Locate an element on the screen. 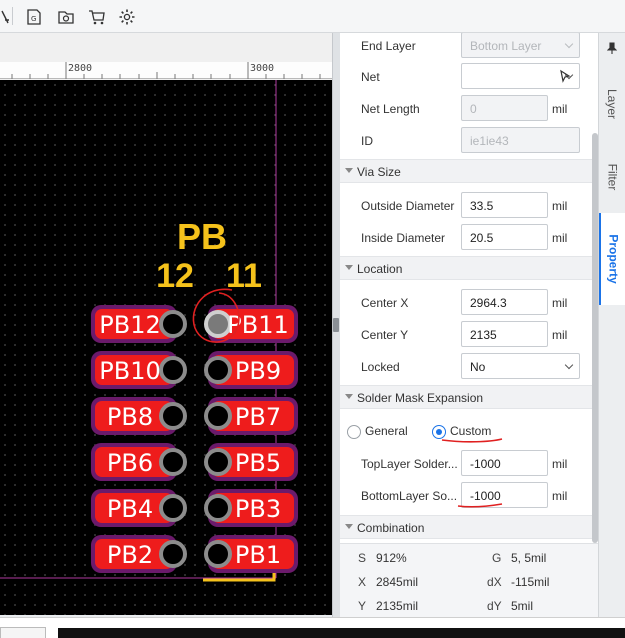 Image resolution: width=625 pixels, height=638 pixels. prop-end-layer: End Layer Bottom Layer is located at coordinates (466, 47).